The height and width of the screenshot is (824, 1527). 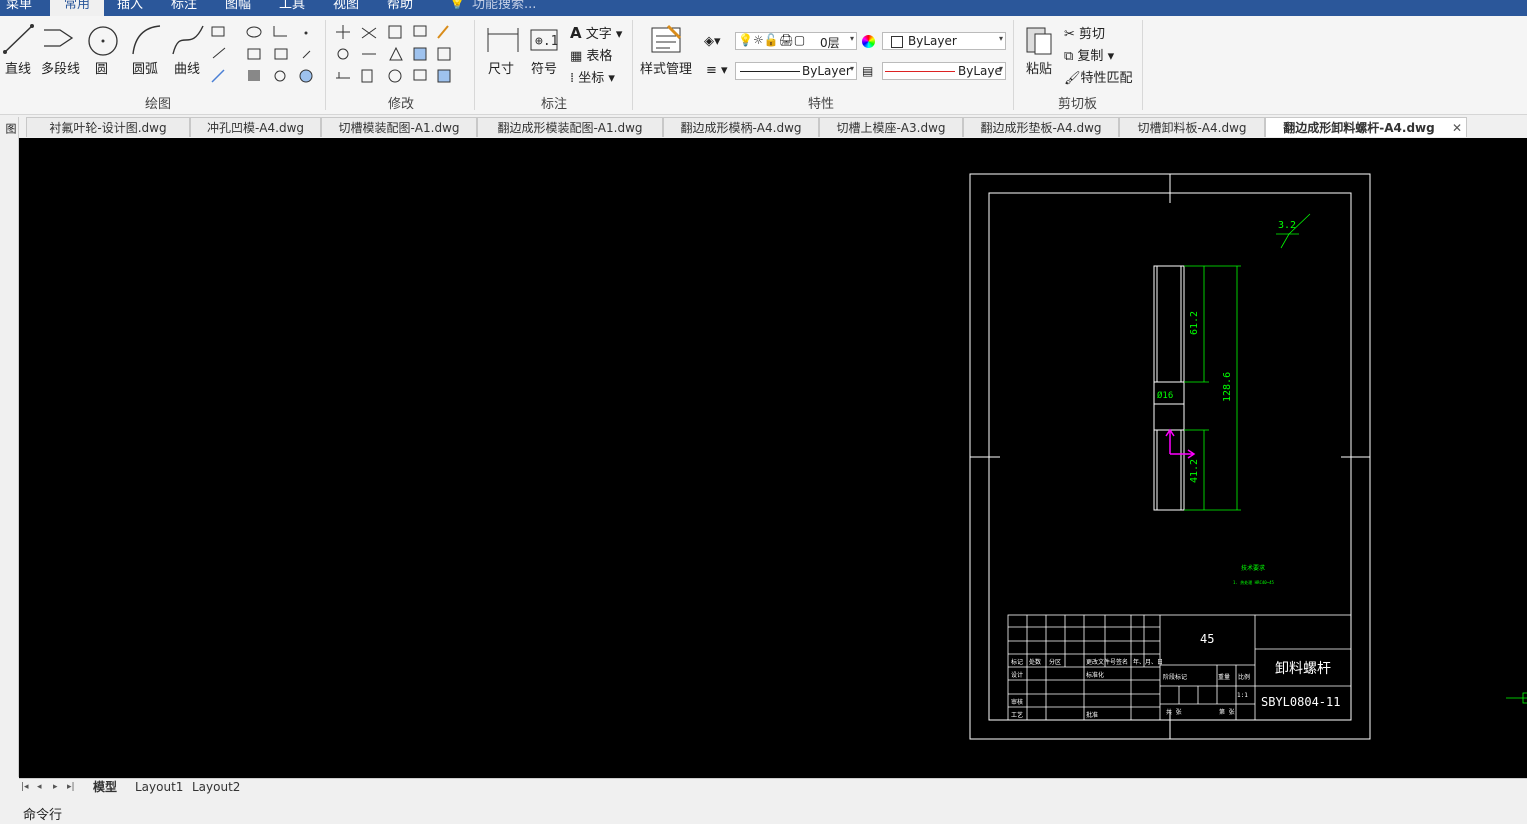 What do you see at coordinates (763, 812) in the screenshot?
I see `command-line: 命令行` at bounding box center [763, 812].